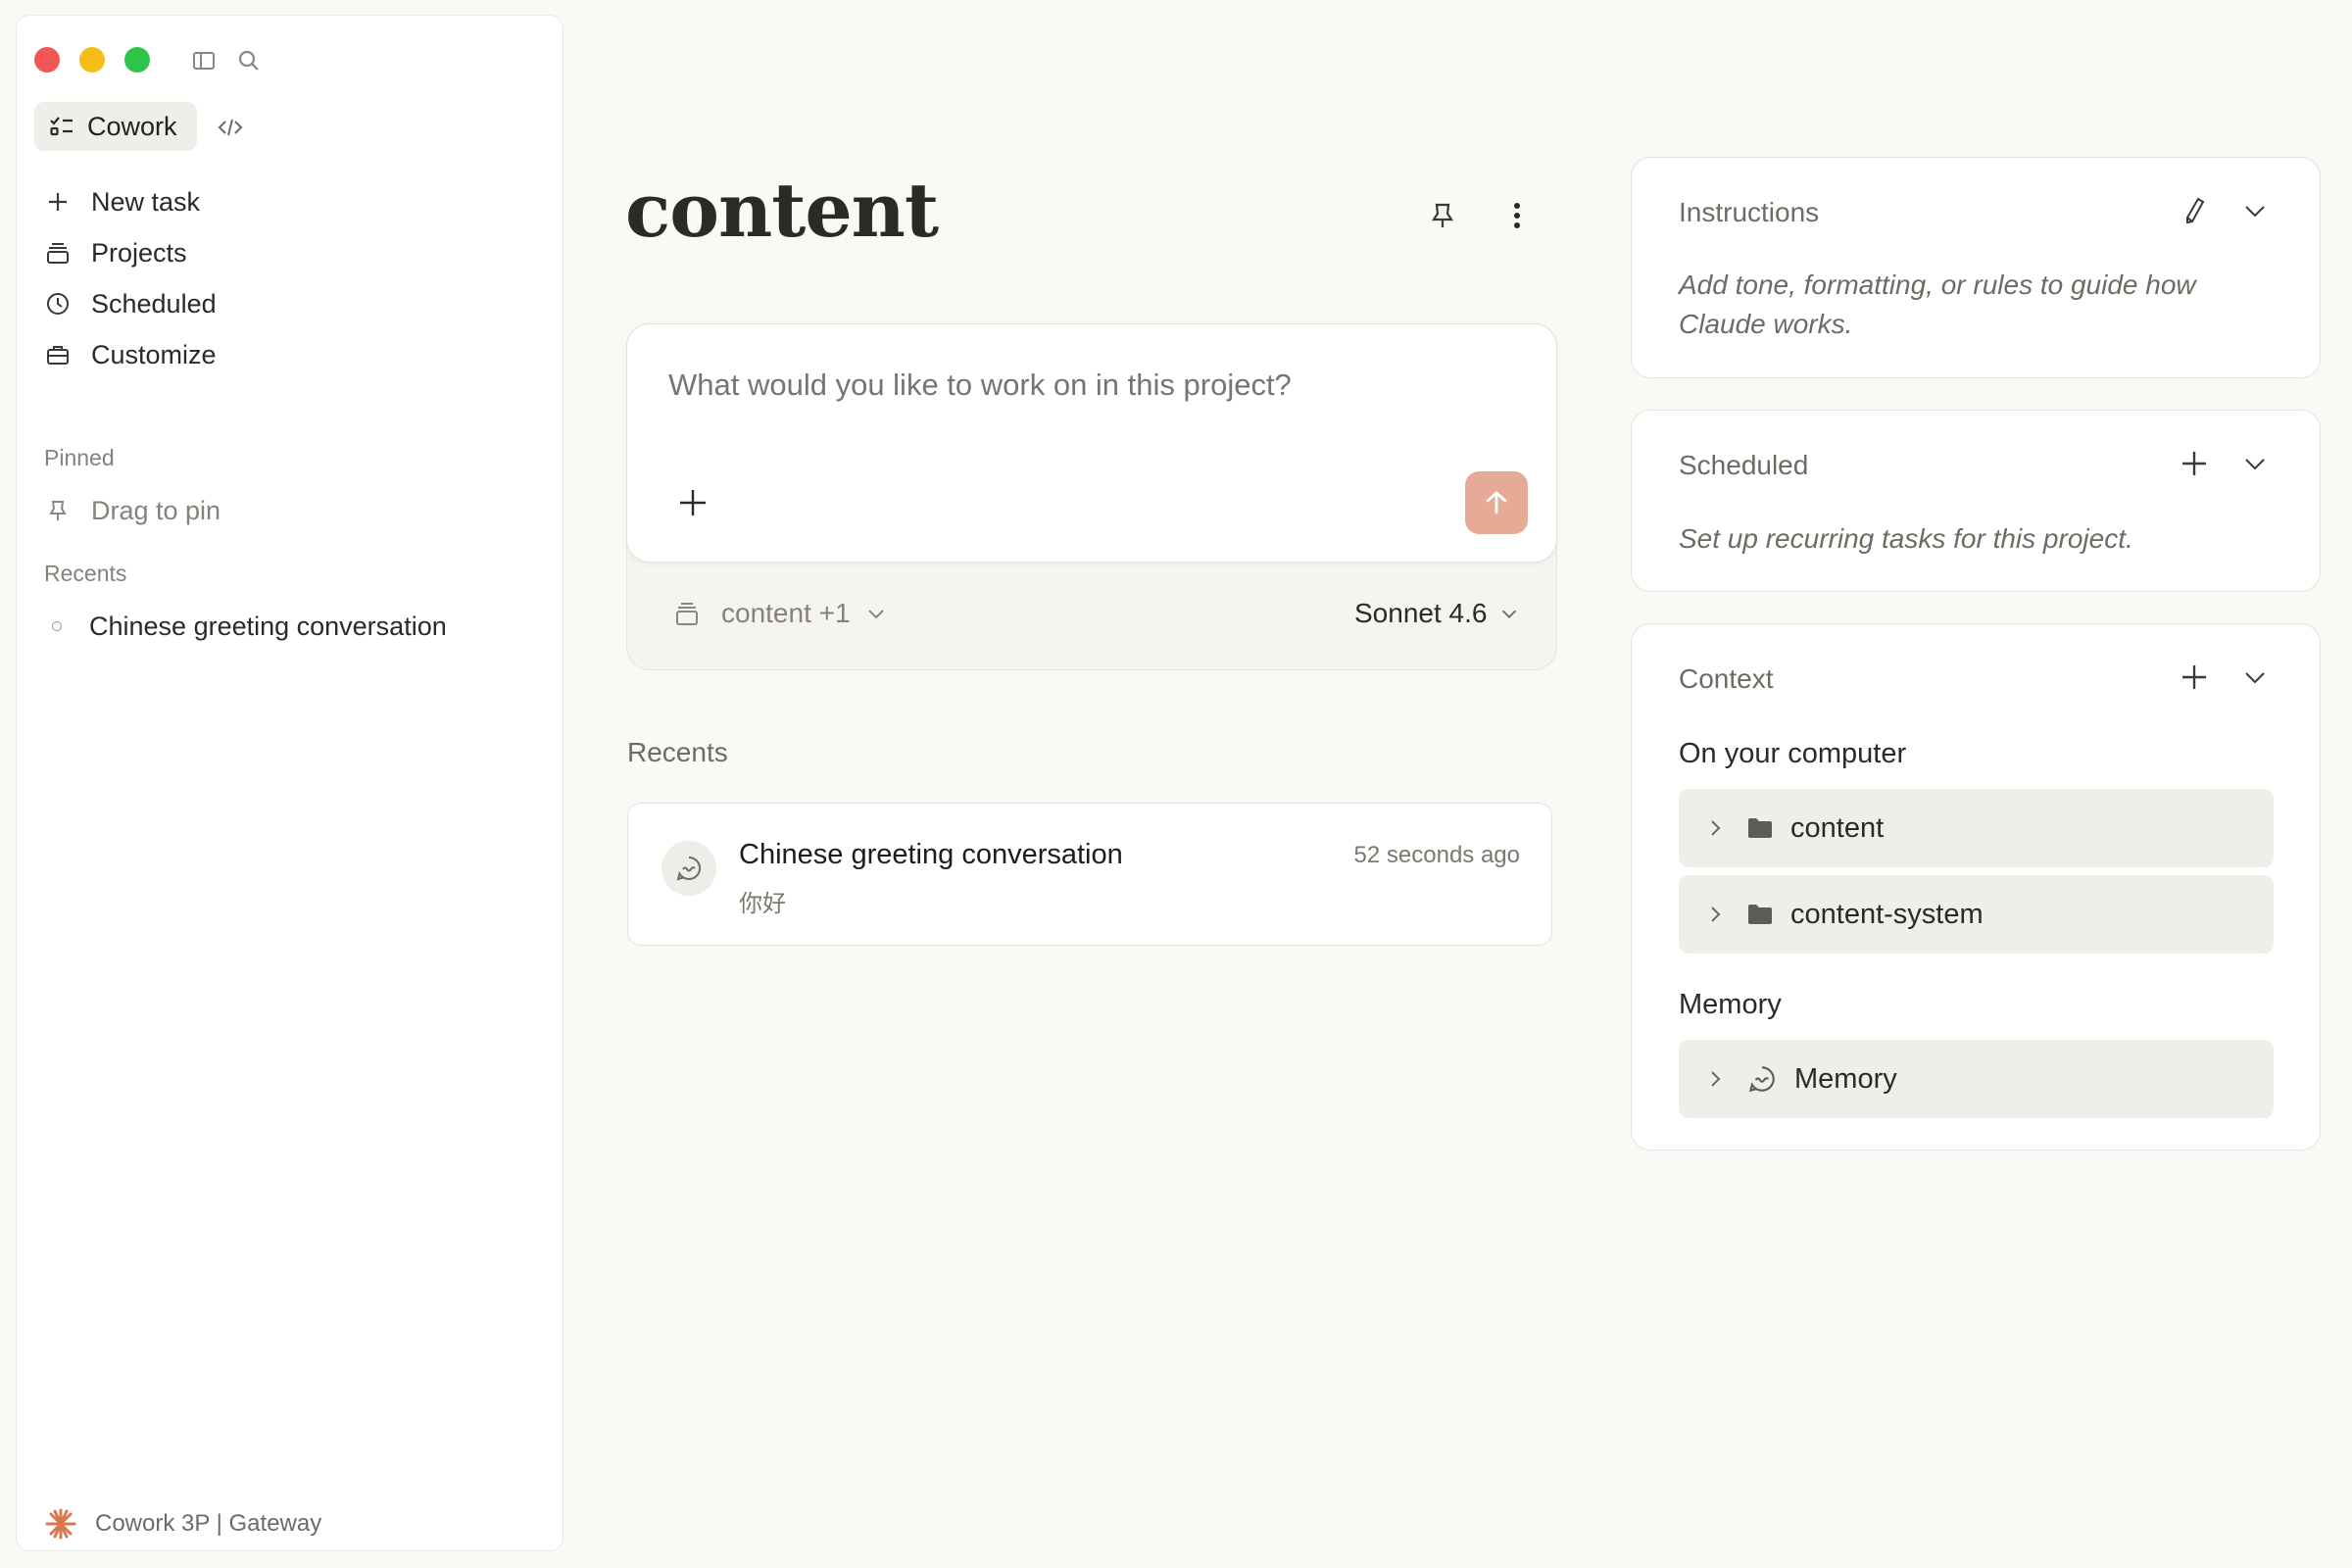 This screenshot has height=1568, width=2352. I want to click on briefcase-icon, so click(58, 355).